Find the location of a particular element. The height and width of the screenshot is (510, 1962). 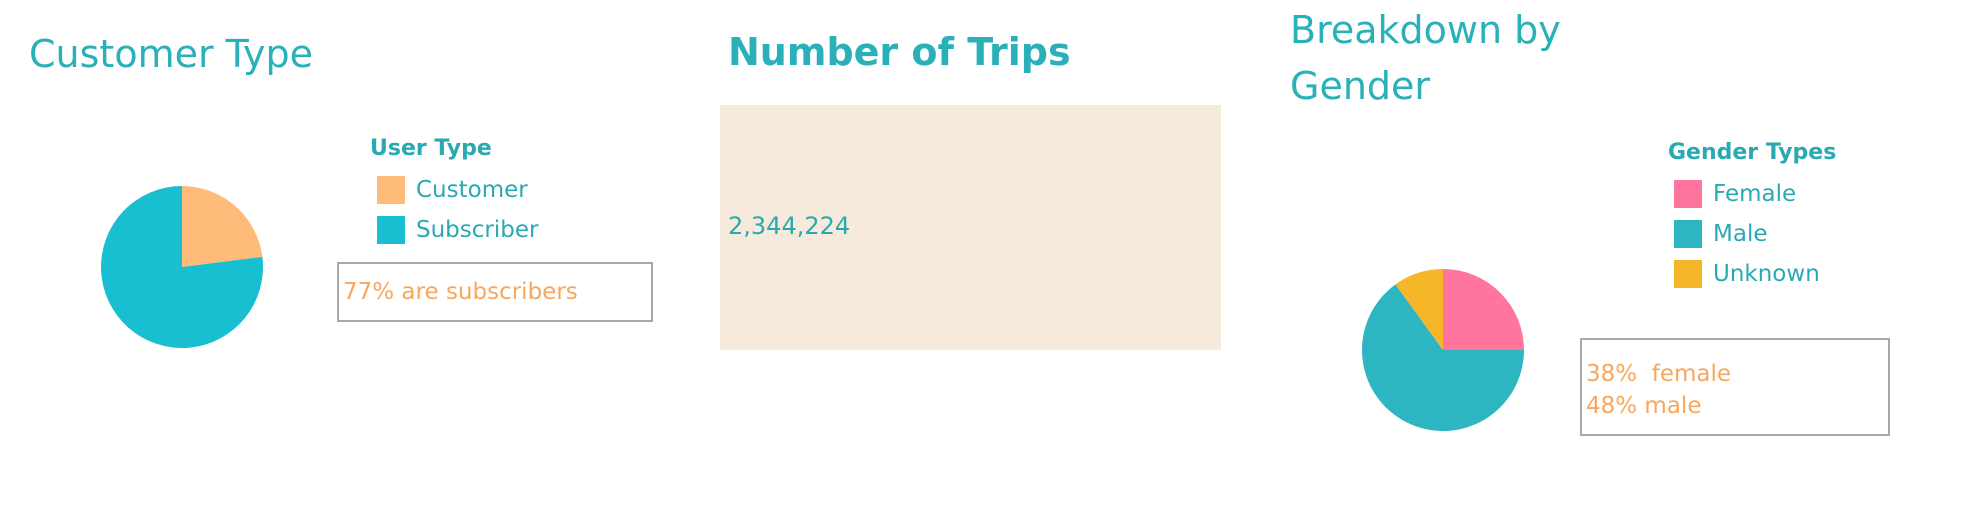

legend-item-subscriber: Subscriber is located at coordinates (457, 230).